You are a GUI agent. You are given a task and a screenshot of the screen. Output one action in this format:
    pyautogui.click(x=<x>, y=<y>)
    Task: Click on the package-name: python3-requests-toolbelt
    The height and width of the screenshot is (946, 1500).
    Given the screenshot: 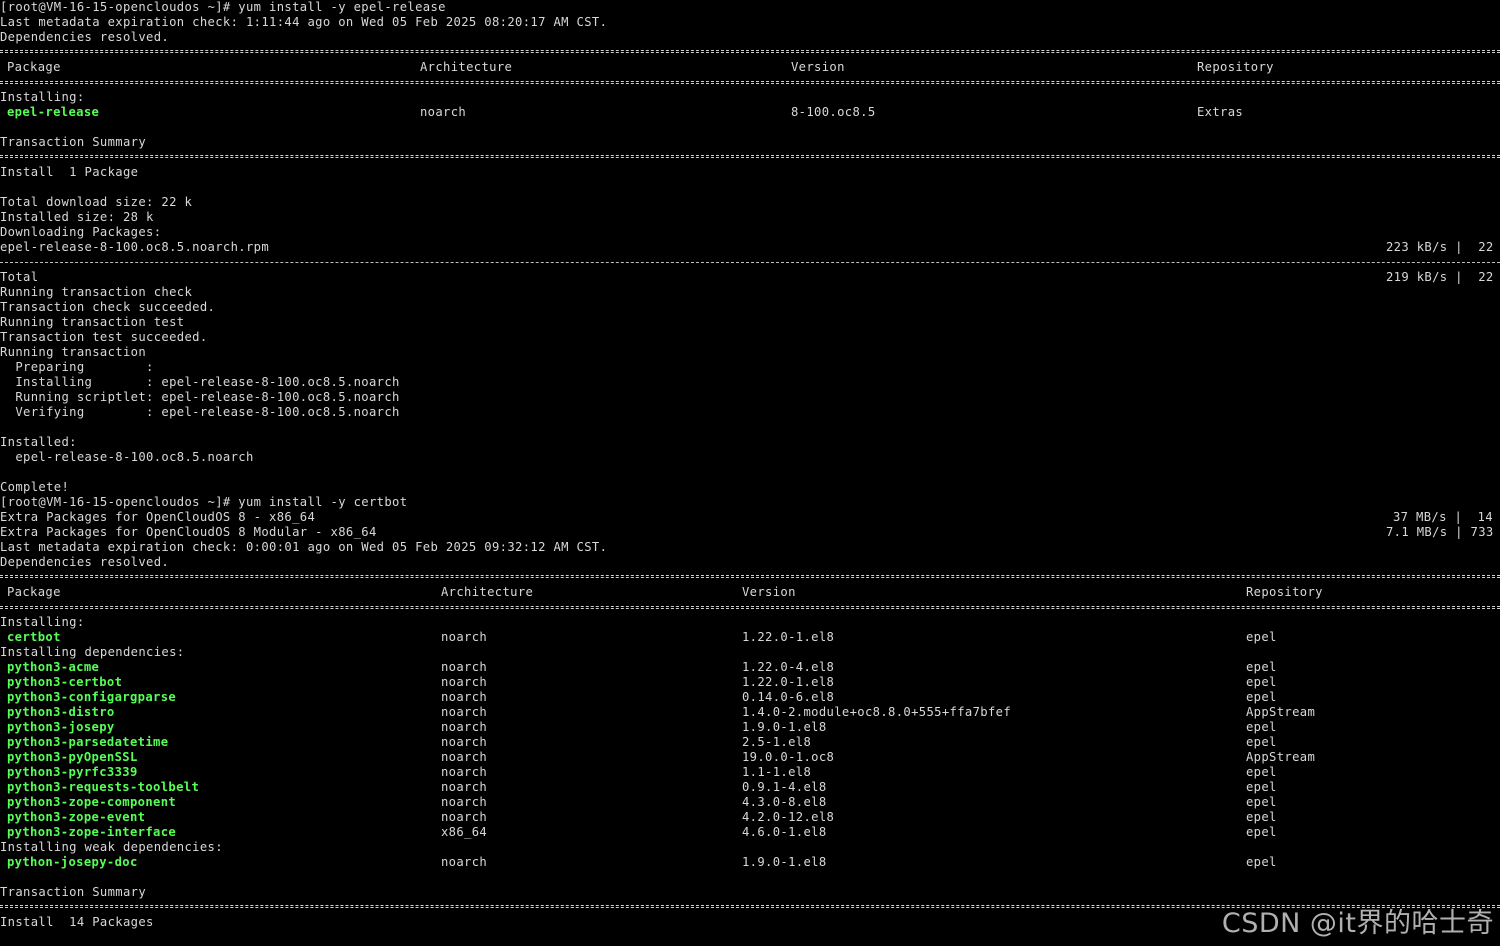 What is the action you would take?
    pyautogui.click(x=103, y=787)
    